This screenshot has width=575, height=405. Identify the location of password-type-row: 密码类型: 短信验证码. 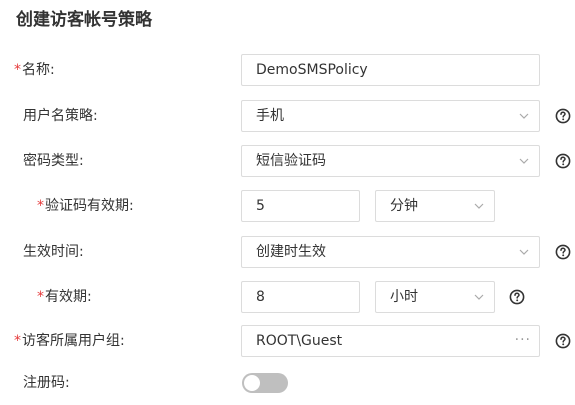
(287, 161).